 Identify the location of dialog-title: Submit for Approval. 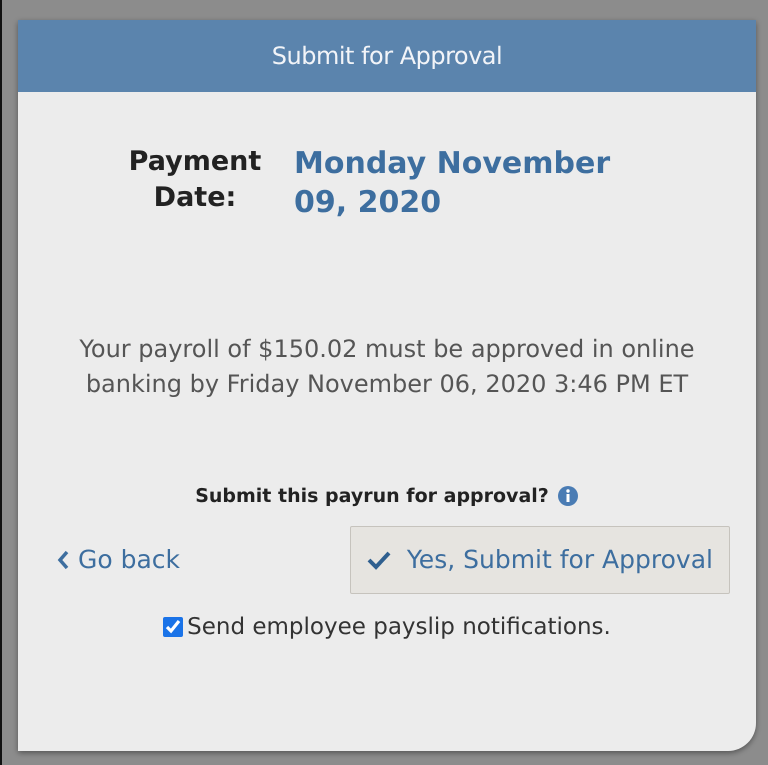
(387, 56).